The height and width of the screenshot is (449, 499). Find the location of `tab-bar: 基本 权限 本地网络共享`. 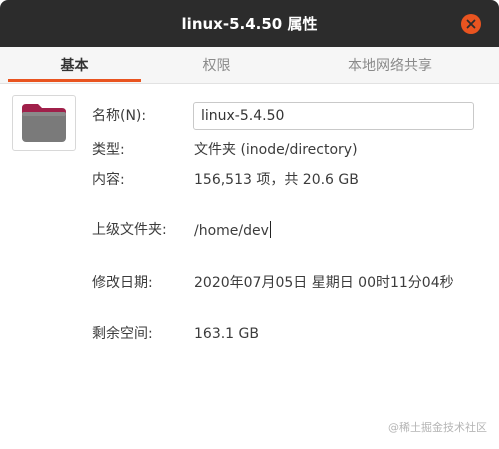

tab-bar: 基本 权限 本地网络共享 is located at coordinates (249, 65).